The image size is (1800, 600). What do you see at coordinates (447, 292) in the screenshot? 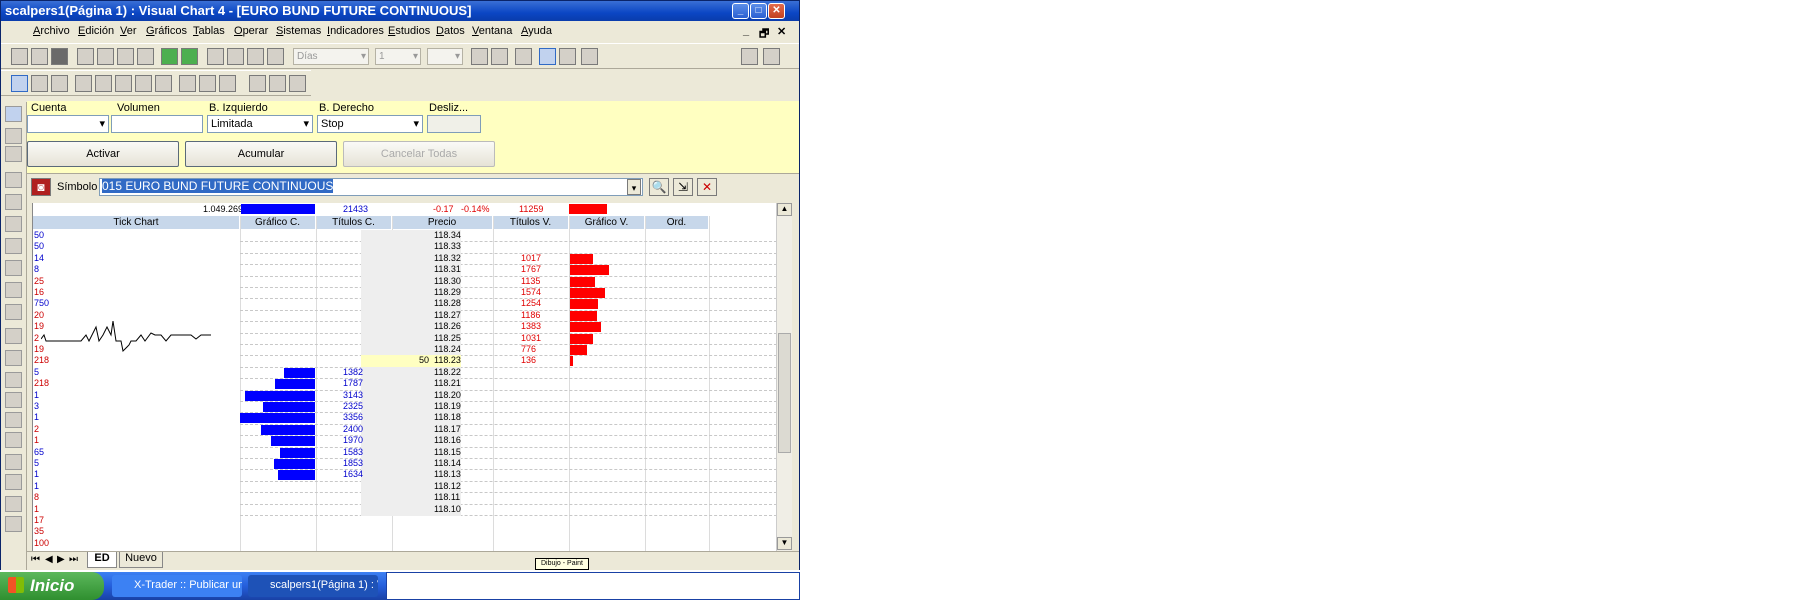
I see `price-level: 118.29` at bounding box center [447, 292].